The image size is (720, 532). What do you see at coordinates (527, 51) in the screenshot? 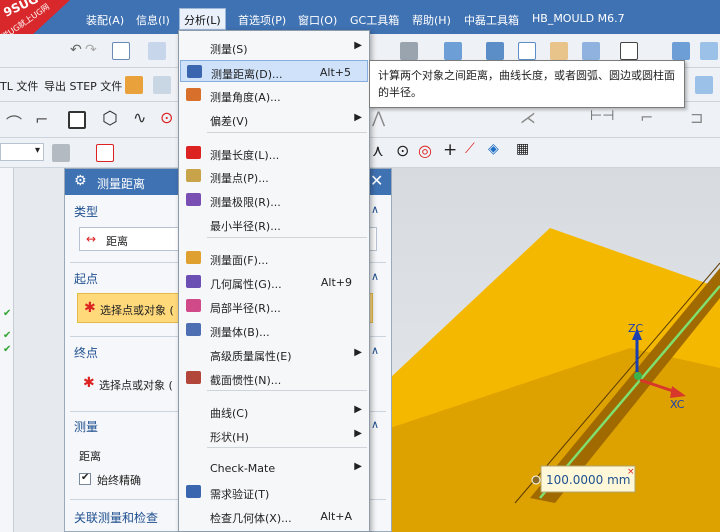
I see `wireframe-icon` at bounding box center [527, 51].